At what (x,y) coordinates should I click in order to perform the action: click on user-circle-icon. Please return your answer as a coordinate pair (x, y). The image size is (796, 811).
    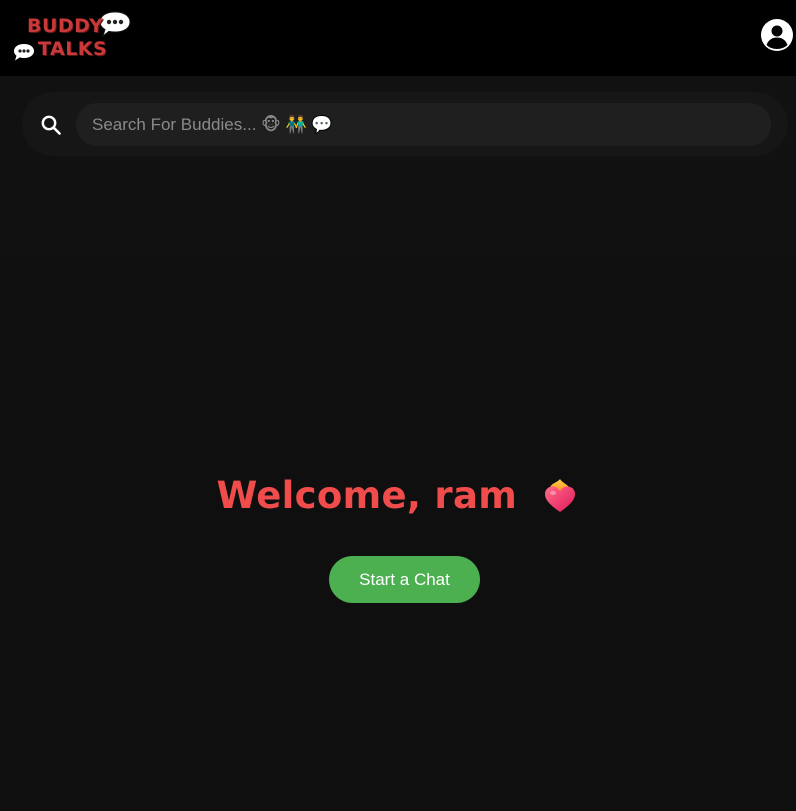
    Looking at the image, I should click on (777, 35).